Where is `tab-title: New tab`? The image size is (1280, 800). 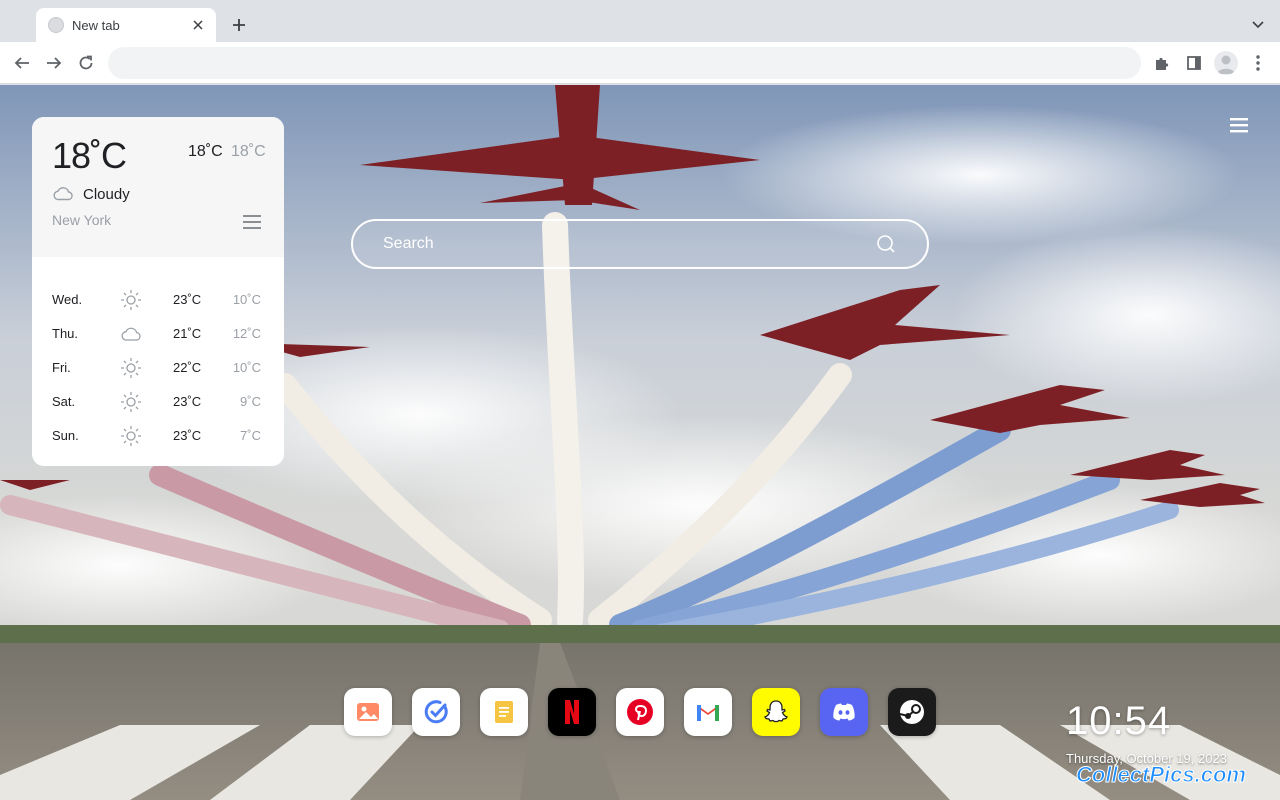 tab-title: New tab is located at coordinates (96, 25).